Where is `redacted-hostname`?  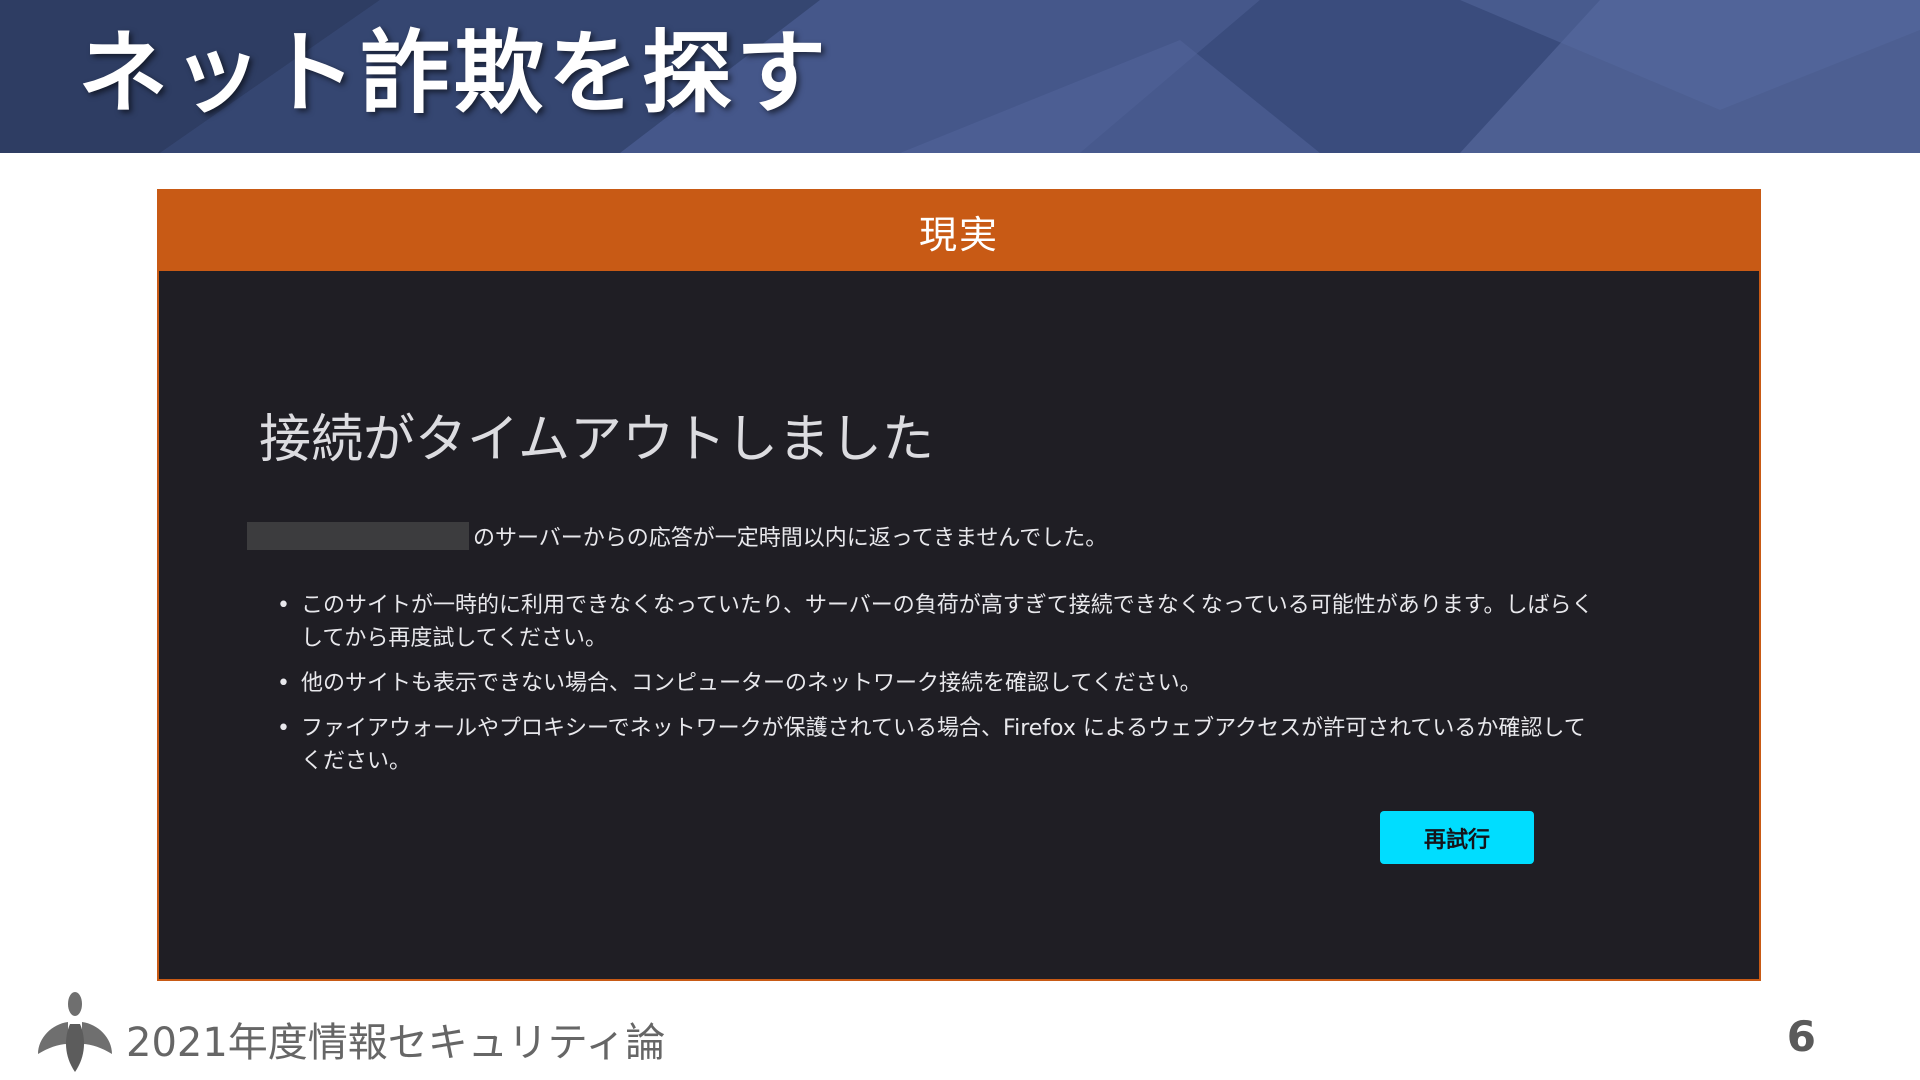 redacted-hostname is located at coordinates (358, 536).